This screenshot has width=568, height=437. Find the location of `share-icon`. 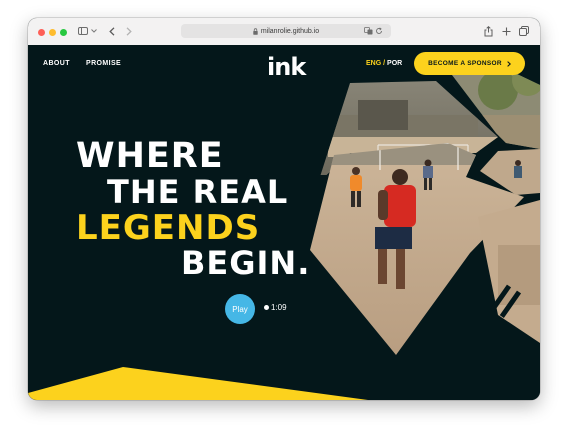

share-icon is located at coordinates (488, 31).